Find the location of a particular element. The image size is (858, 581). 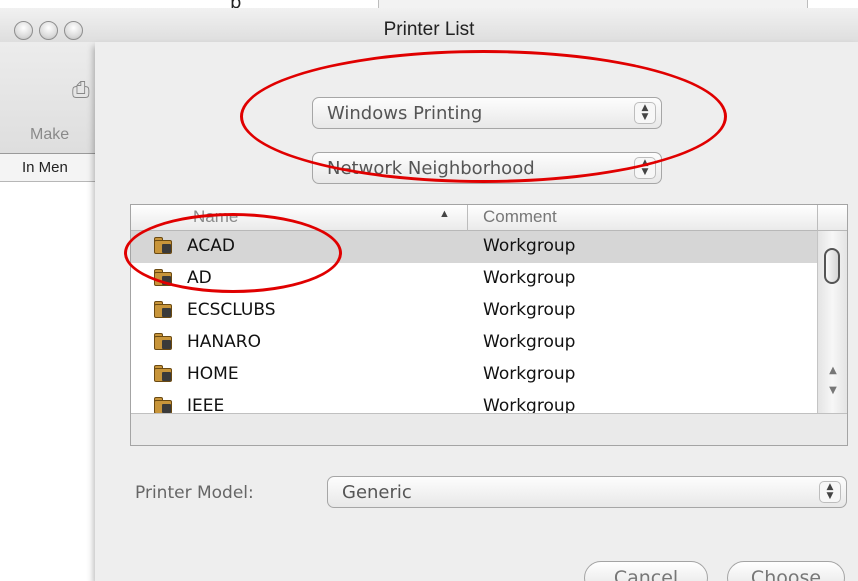

sort-ascending-icon: ▲ is located at coordinates (444, 214).